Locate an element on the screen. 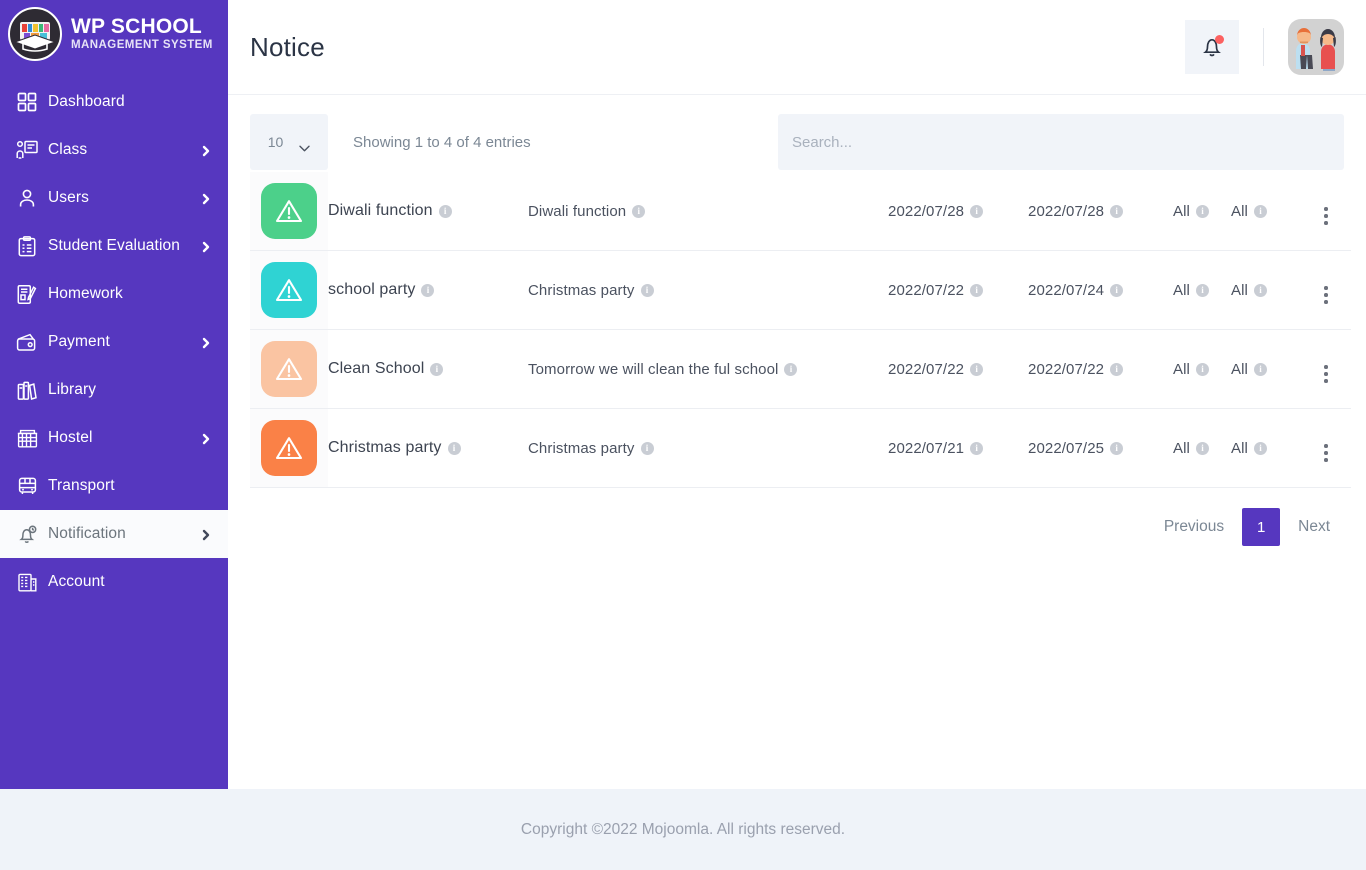 The height and width of the screenshot is (870, 1366). sidebar-item-payment: Payment is located at coordinates (114, 342).